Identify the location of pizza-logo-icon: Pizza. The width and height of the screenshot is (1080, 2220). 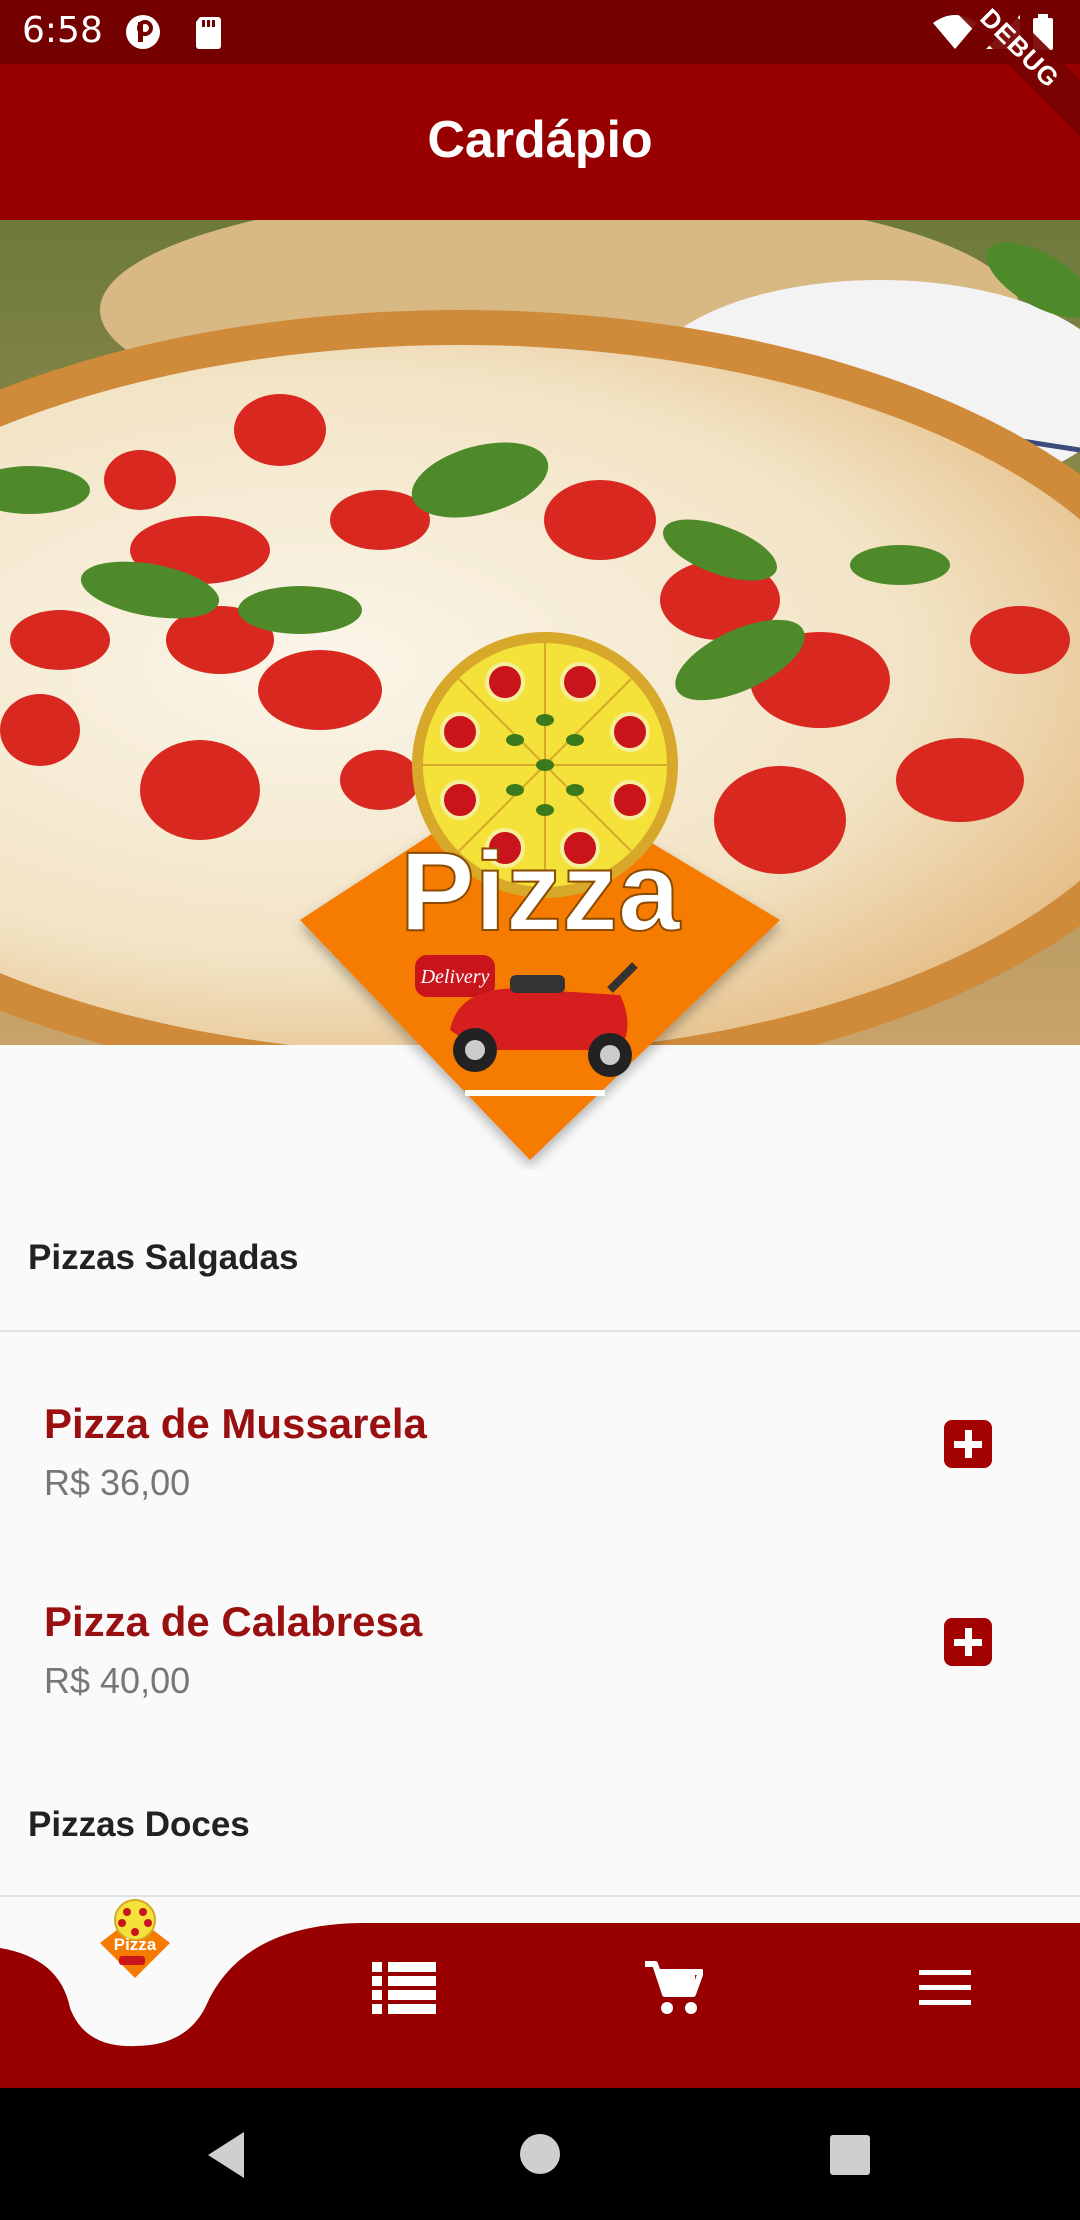
(135, 1939).